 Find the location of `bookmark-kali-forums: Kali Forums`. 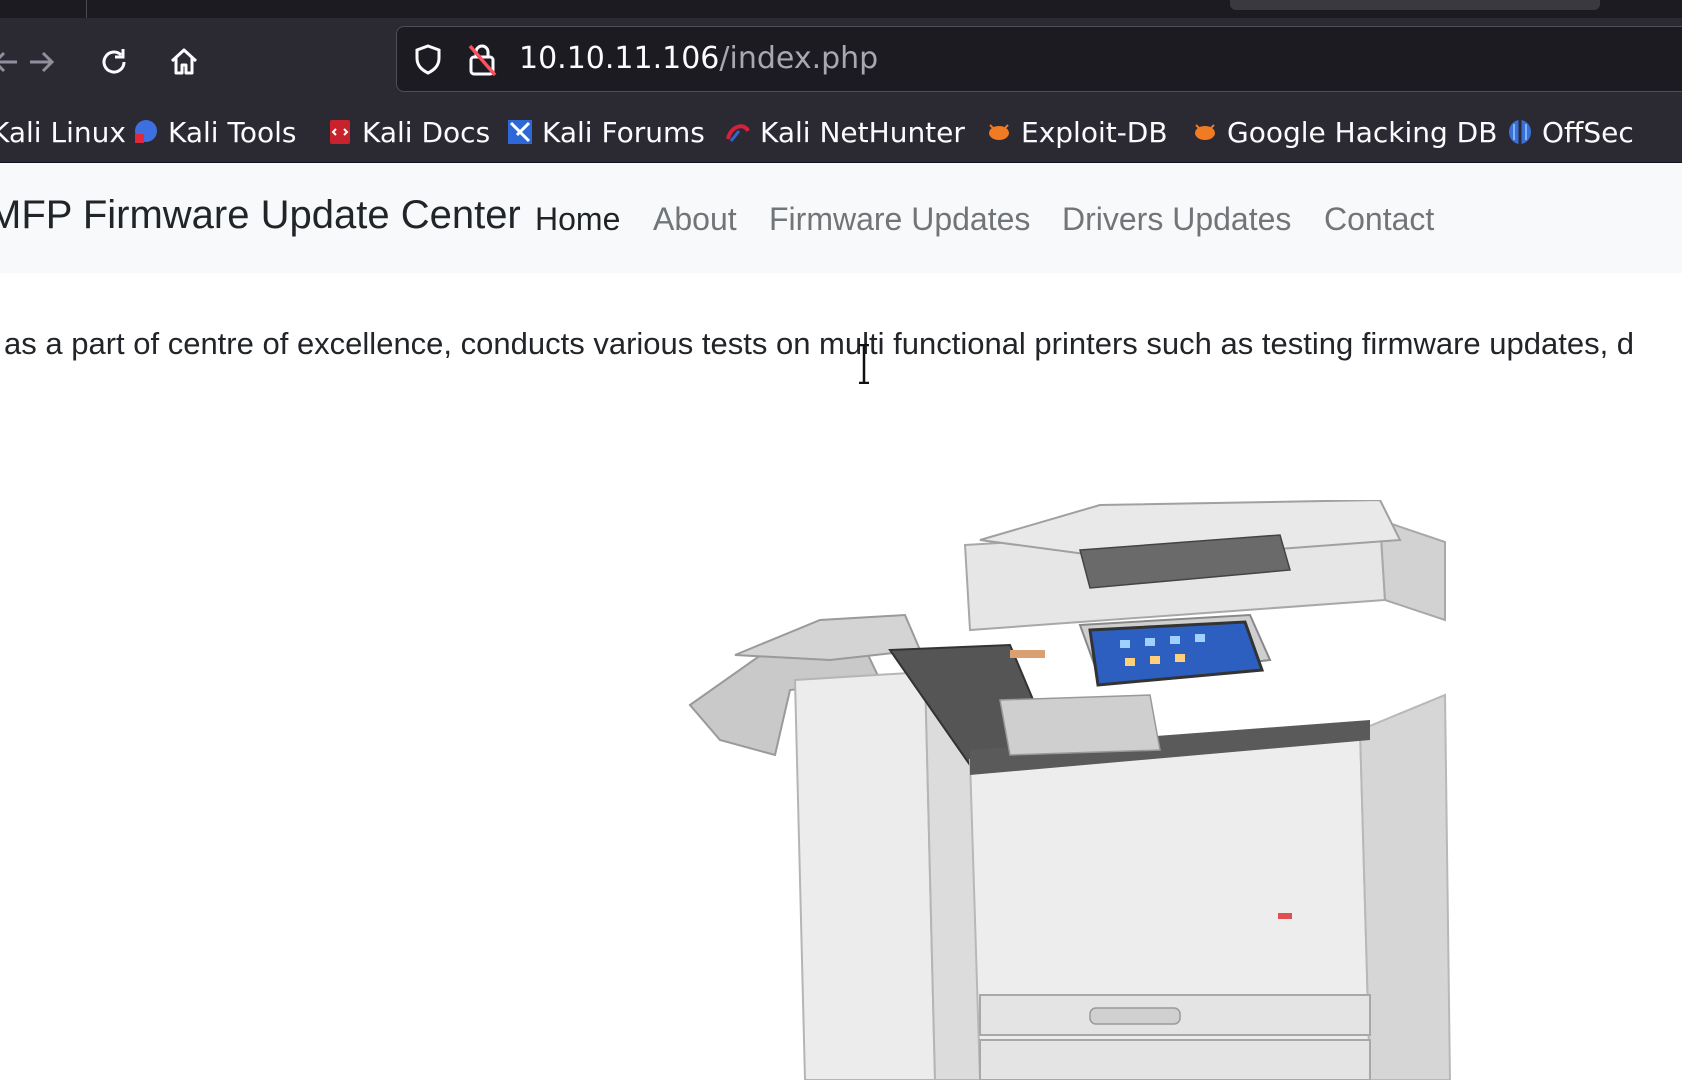

bookmark-kali-forums: Kali Forums is located at coordinates (606, 132).